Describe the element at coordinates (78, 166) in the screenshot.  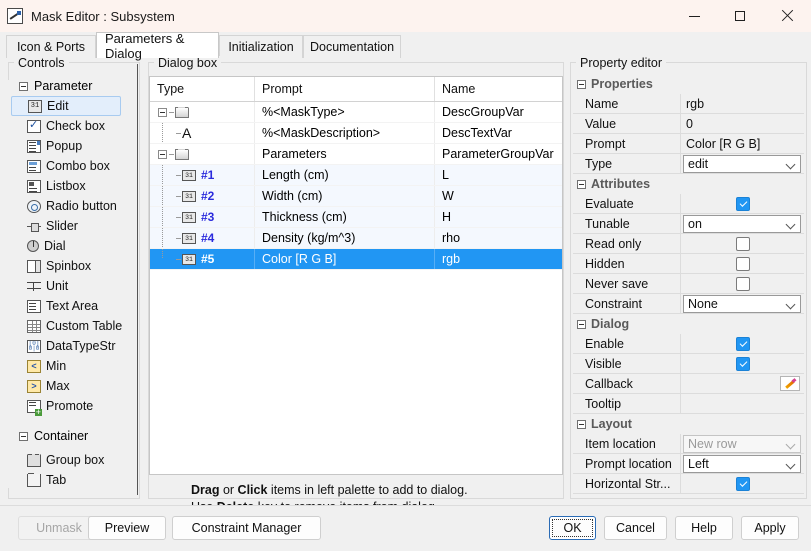
I see `palette-item-label: Combo box` at that location.